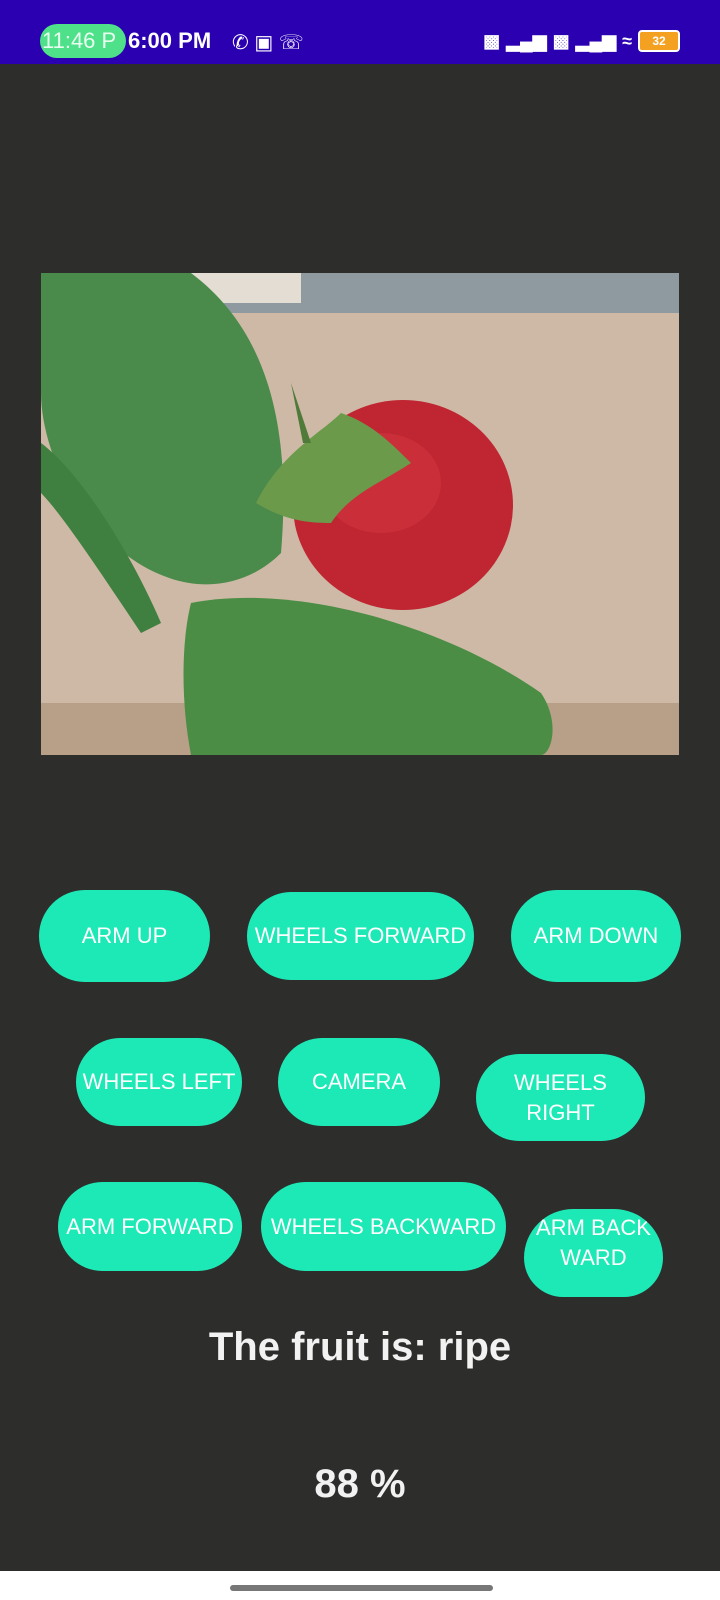 Image resolution: width=720 pixels, height=1600 pixels. What do you see at coordinates (150, 1226) in the screenshot?
I see `arm-forward-button: ARM FORWARD` at bounding box center [150, 1226].